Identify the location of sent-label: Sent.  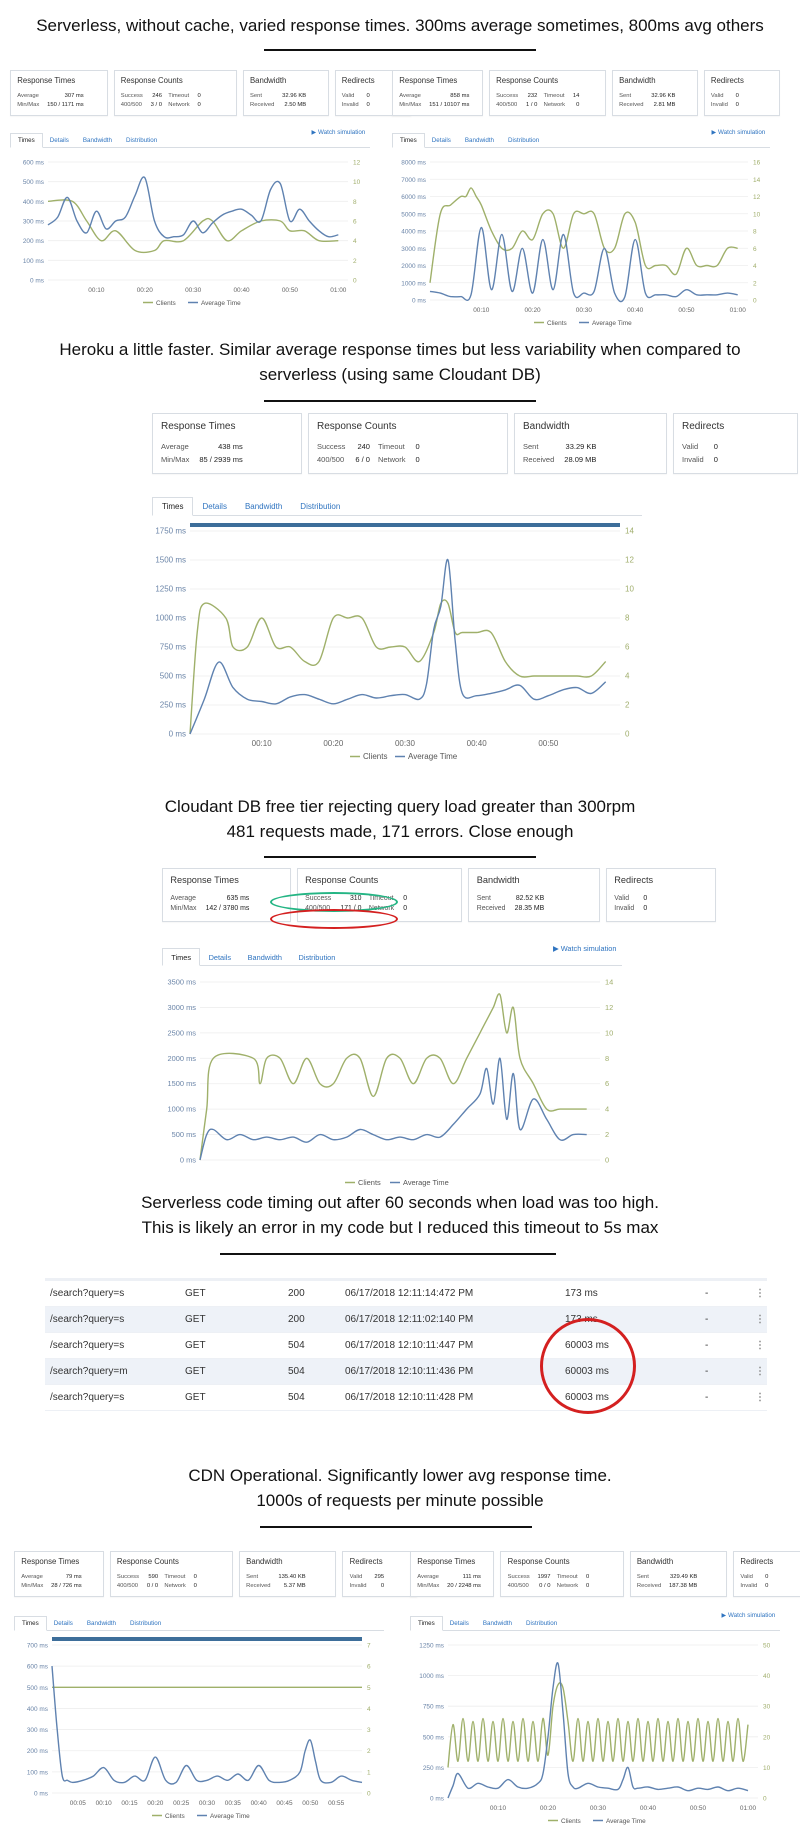
(642, 1577).